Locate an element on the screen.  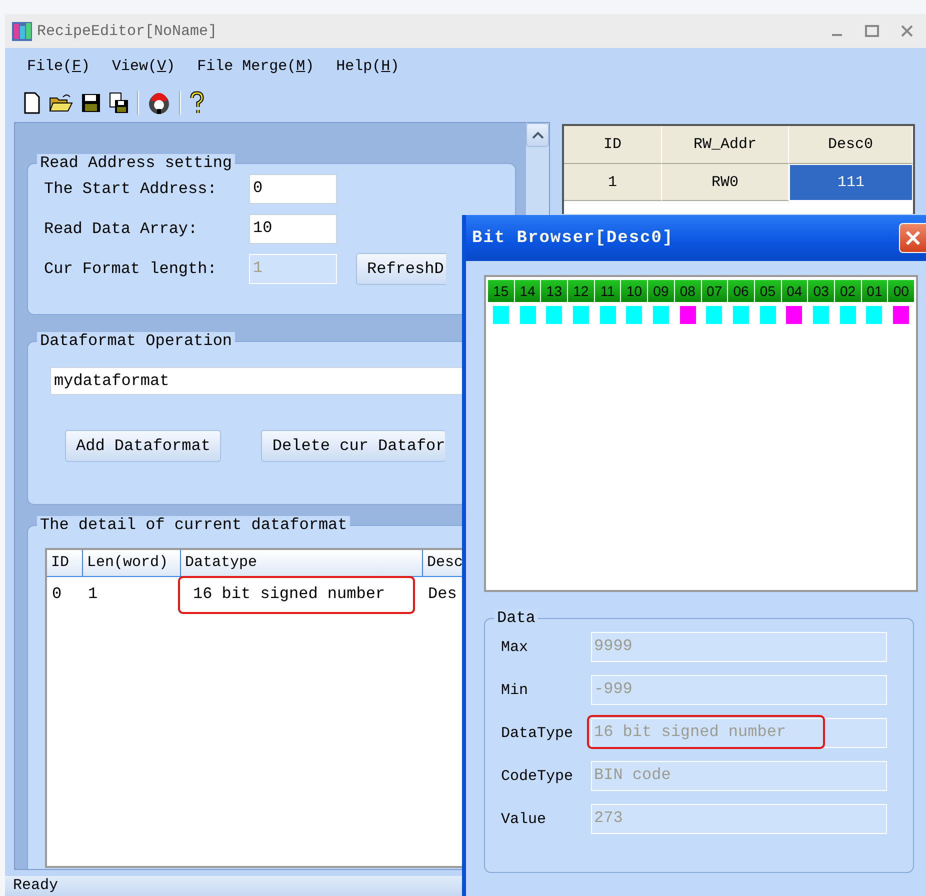
bit-header: 15 is located at coordinates (501, 291).